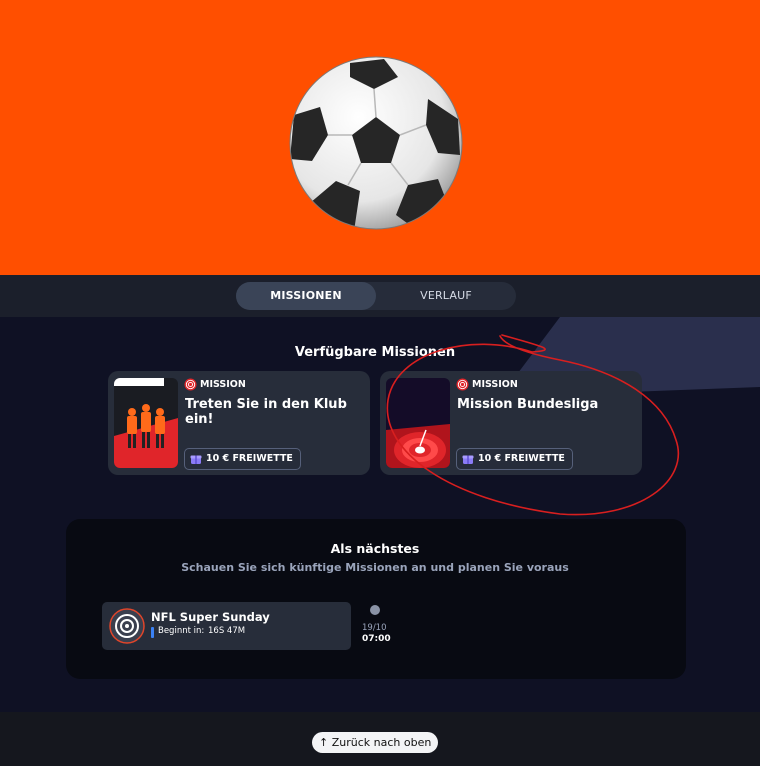 This screenshot has width=760, height=766. What do you see at coordinates (210, 617) in the screenshot?
I see `event-title: NFL Super Sunday` at bounding box center [210, 617].